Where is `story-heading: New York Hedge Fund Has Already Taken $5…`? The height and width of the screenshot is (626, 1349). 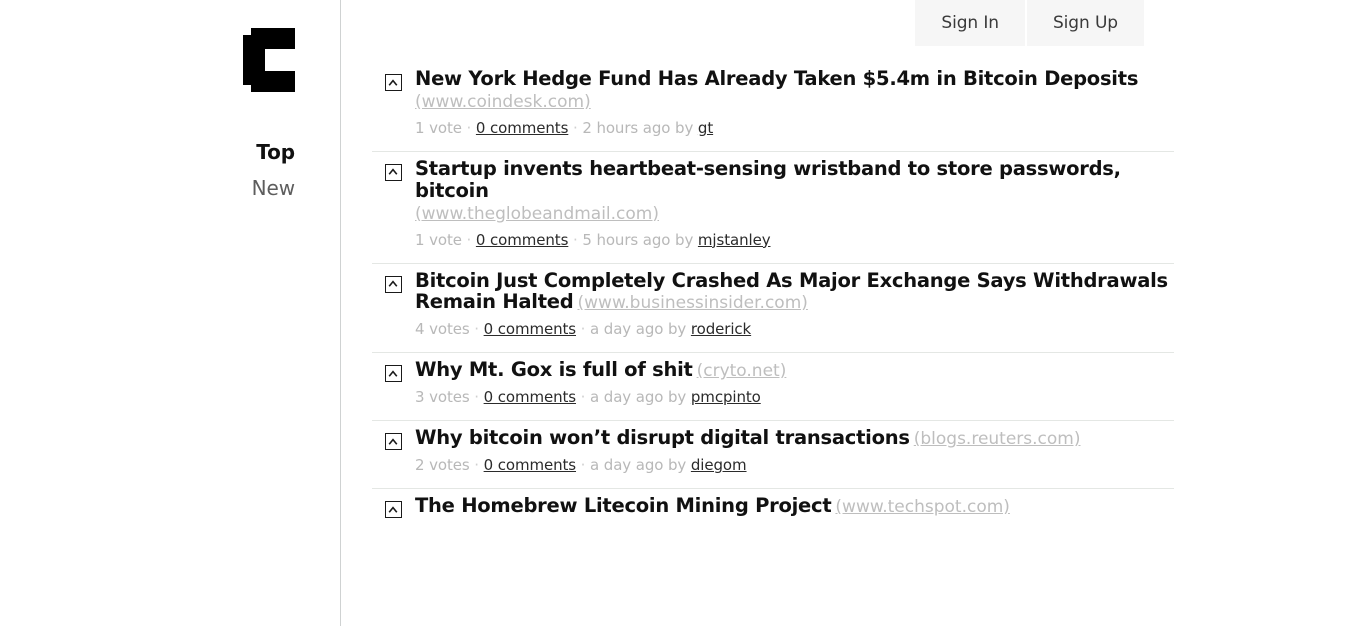 story-heading: New York Hedge Fund Has Already Taken $5… is located at coordinates (794, 90).